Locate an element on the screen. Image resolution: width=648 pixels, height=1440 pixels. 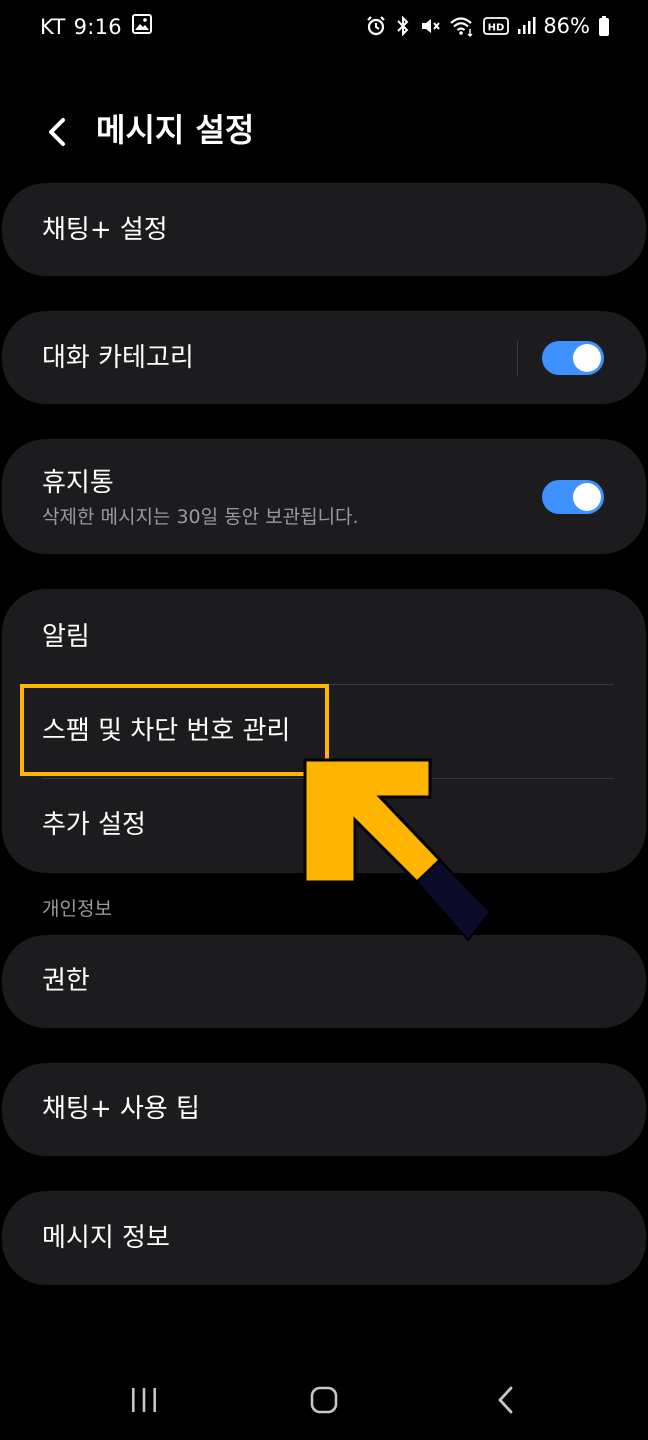
home-button is located at coordinates (324, 1400).